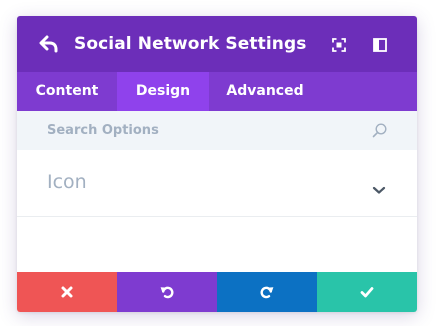  I want to click on close-icon, so click(67, 292).